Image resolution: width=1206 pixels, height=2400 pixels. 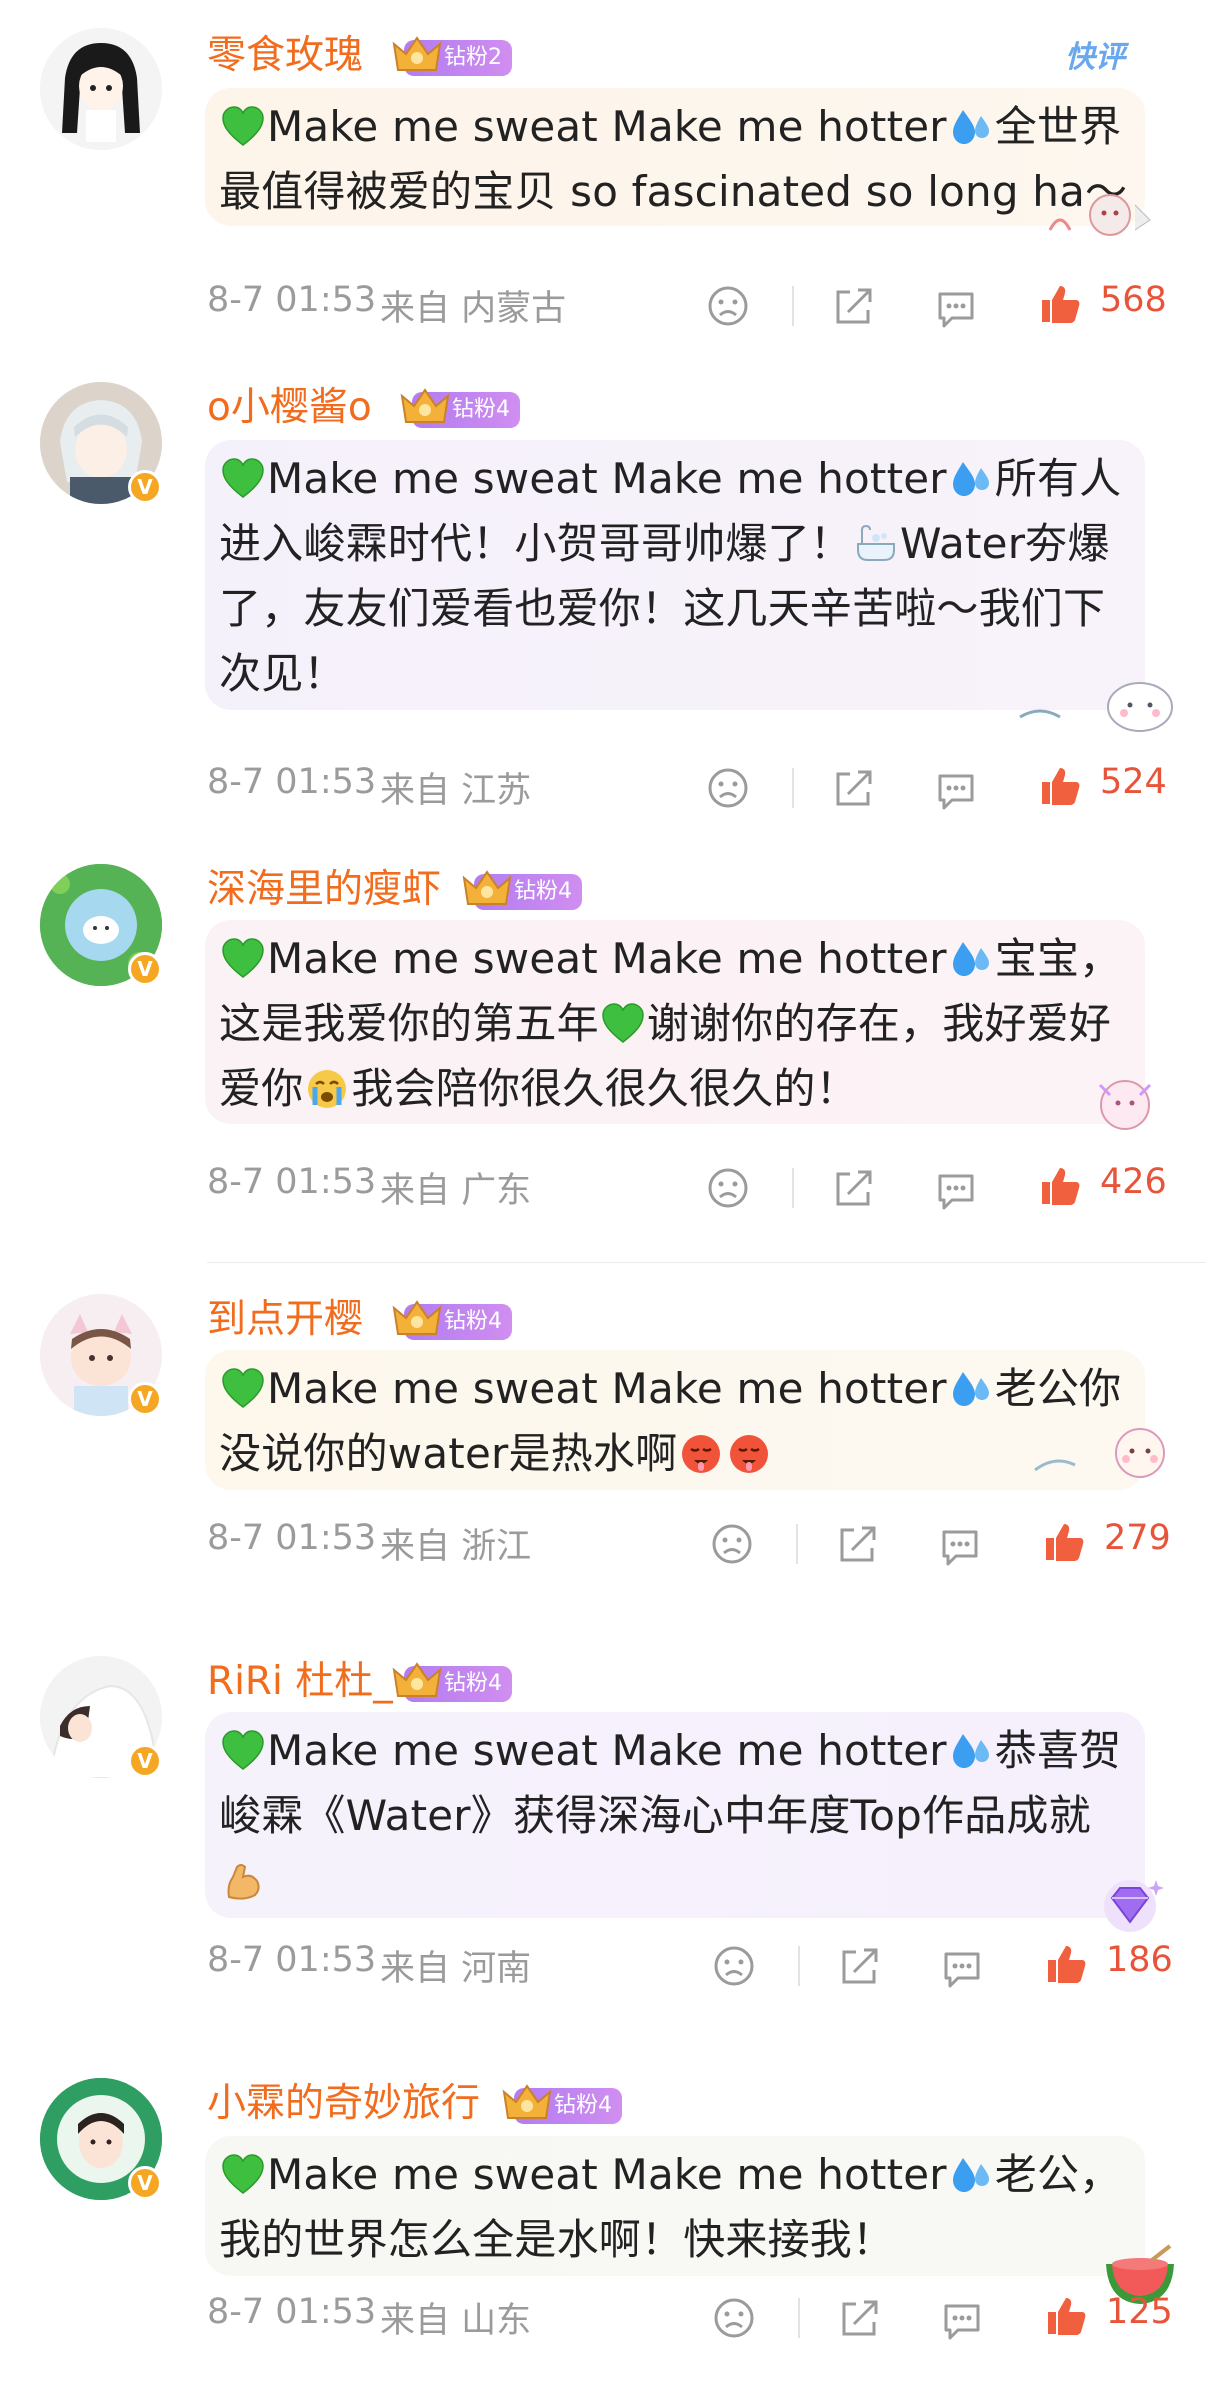 What do you see at coordinates (1139, 1960) in the screenshot?
I see `like-count: 186` at bounding box center [1139, 1960].